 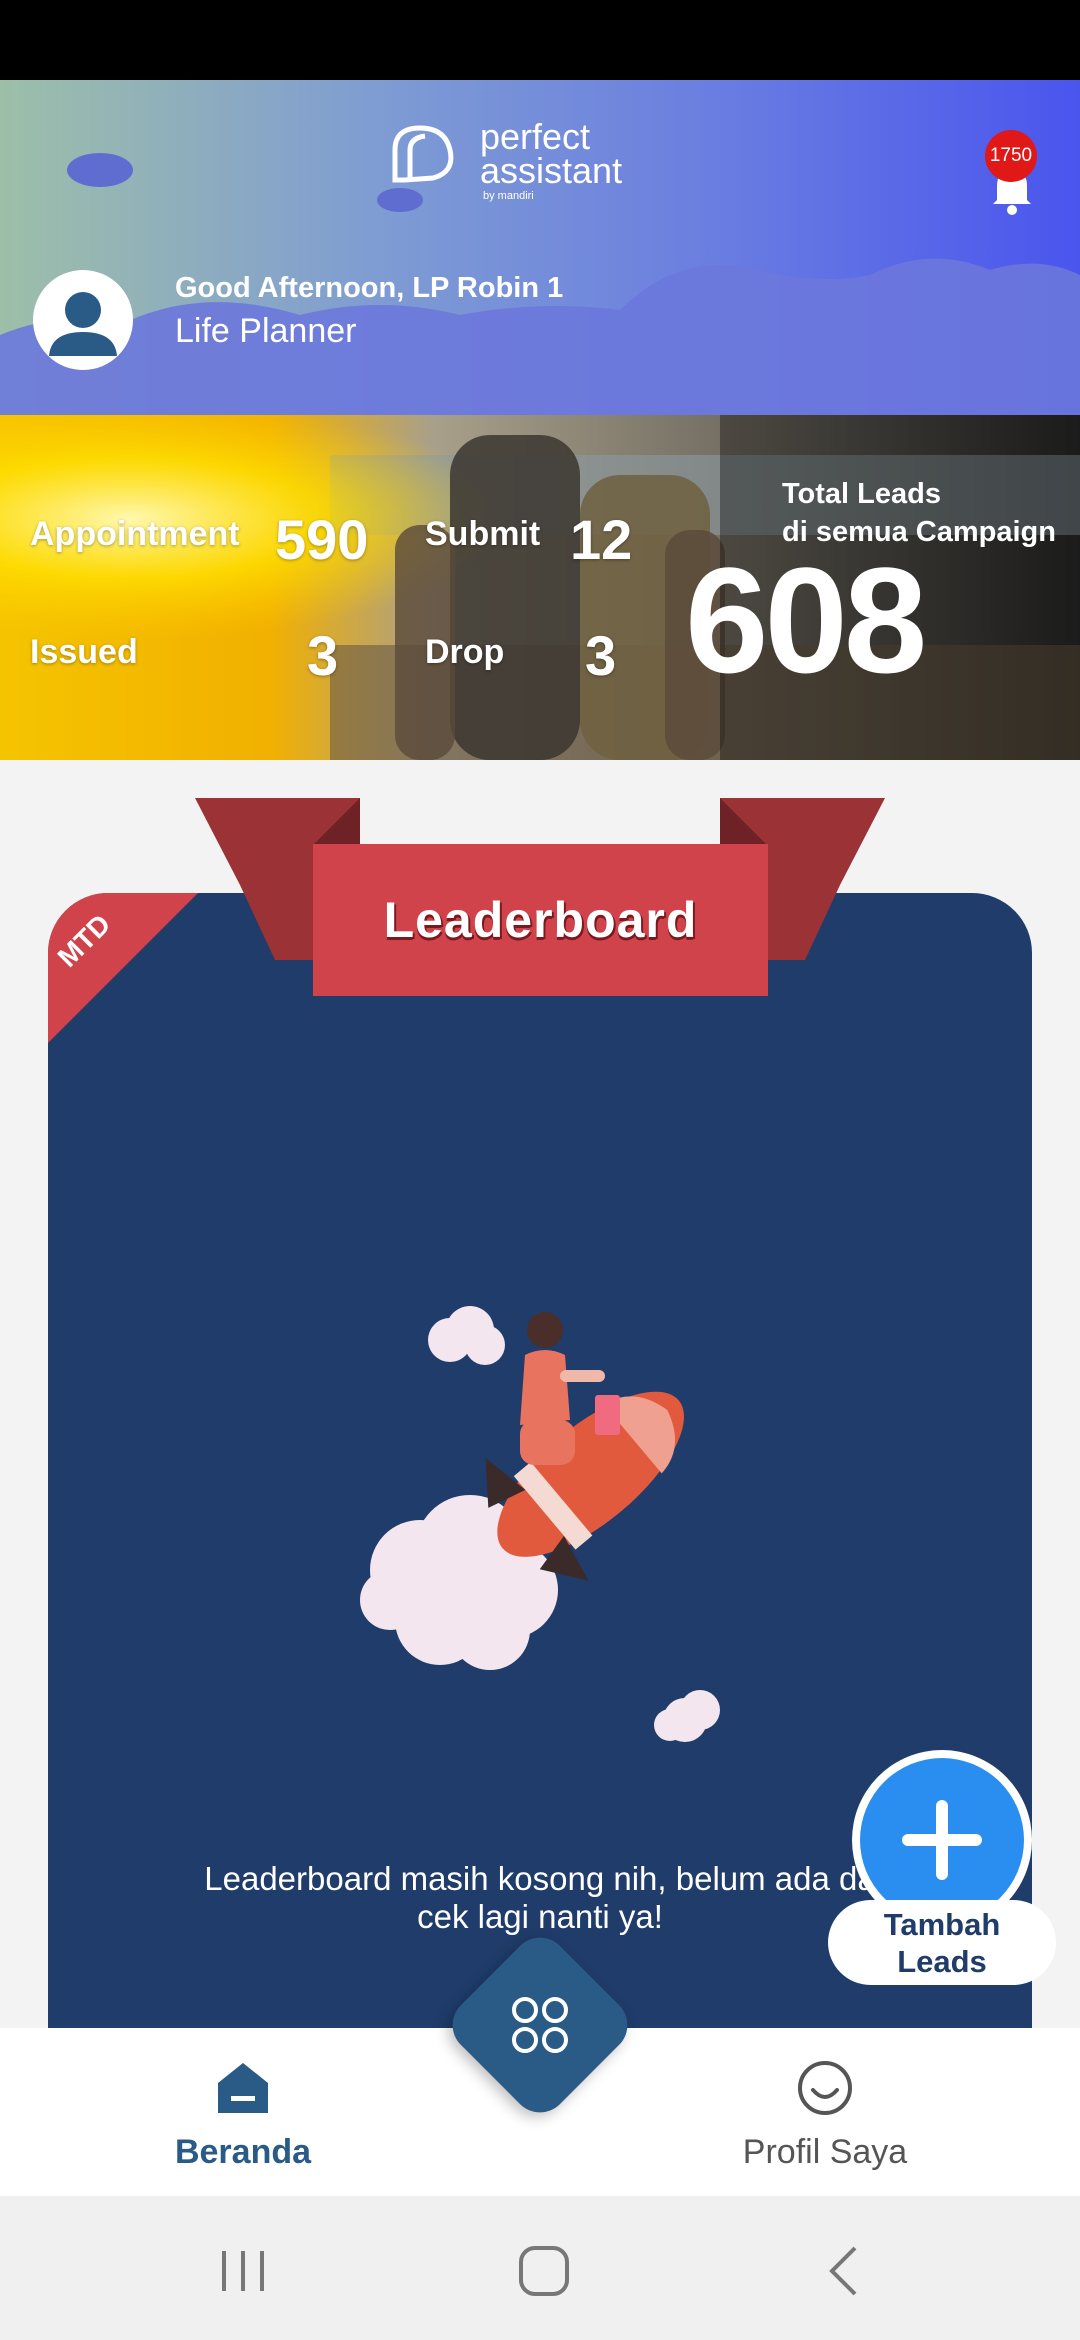 What do you see at coordinates (84, 652) in the screenshot?
I see `issued-label: Issued` at bounding box center [84, 652].